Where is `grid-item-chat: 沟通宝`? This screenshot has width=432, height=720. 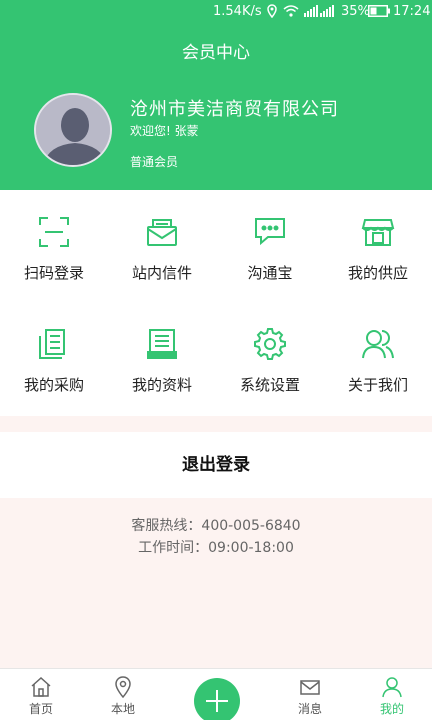 grid-item-chat: 沟通宝 is located at coordinates (270, 240).